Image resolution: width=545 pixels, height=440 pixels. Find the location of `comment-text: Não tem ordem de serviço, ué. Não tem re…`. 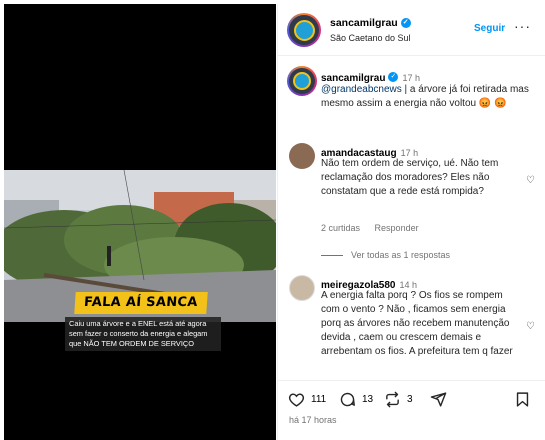

comment-text: Não tem ordem de serviço, ué. Não tem re… is located at coordinates (410, 177).